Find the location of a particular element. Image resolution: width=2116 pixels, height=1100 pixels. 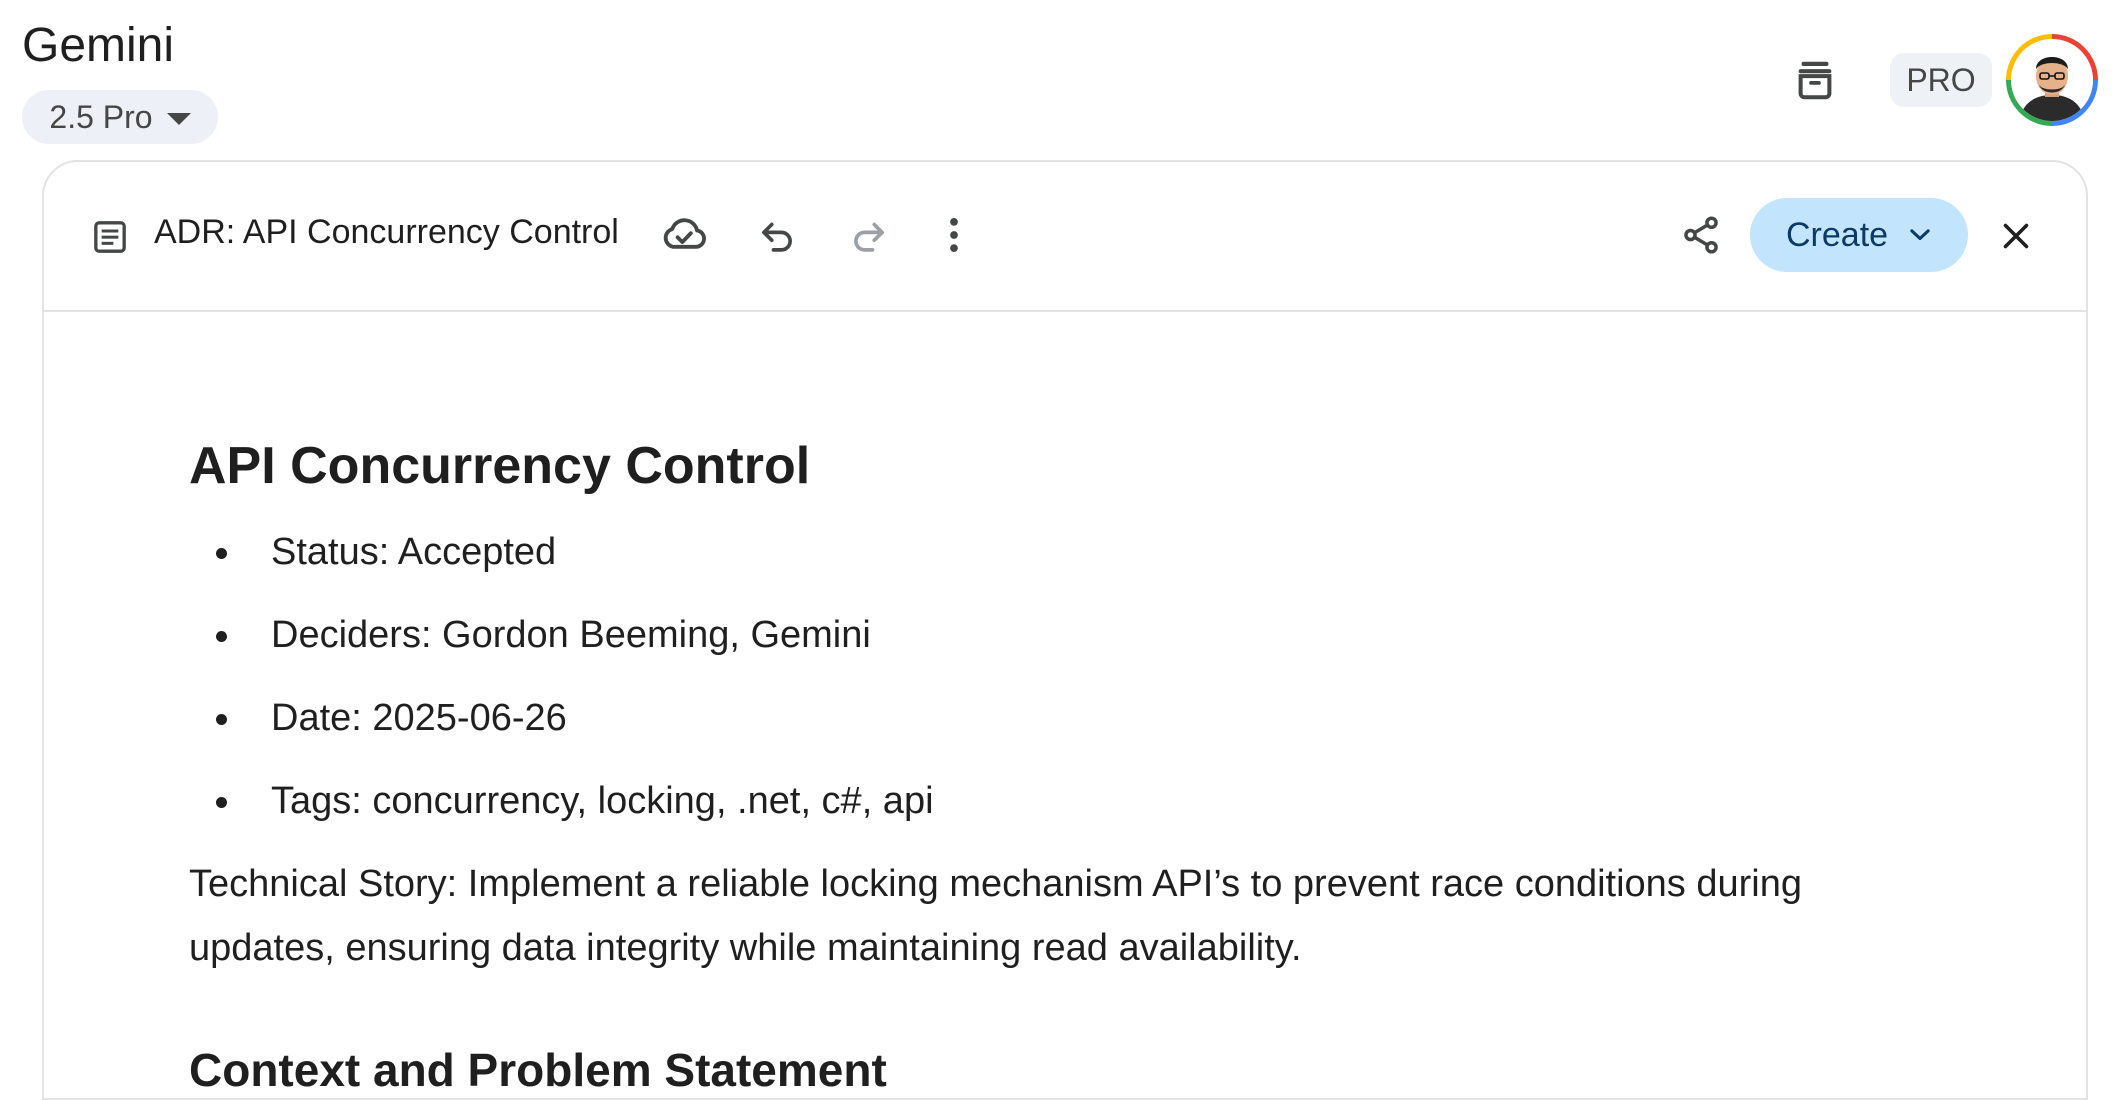

header-actions: PRO is located at coordinates (1945, 80).